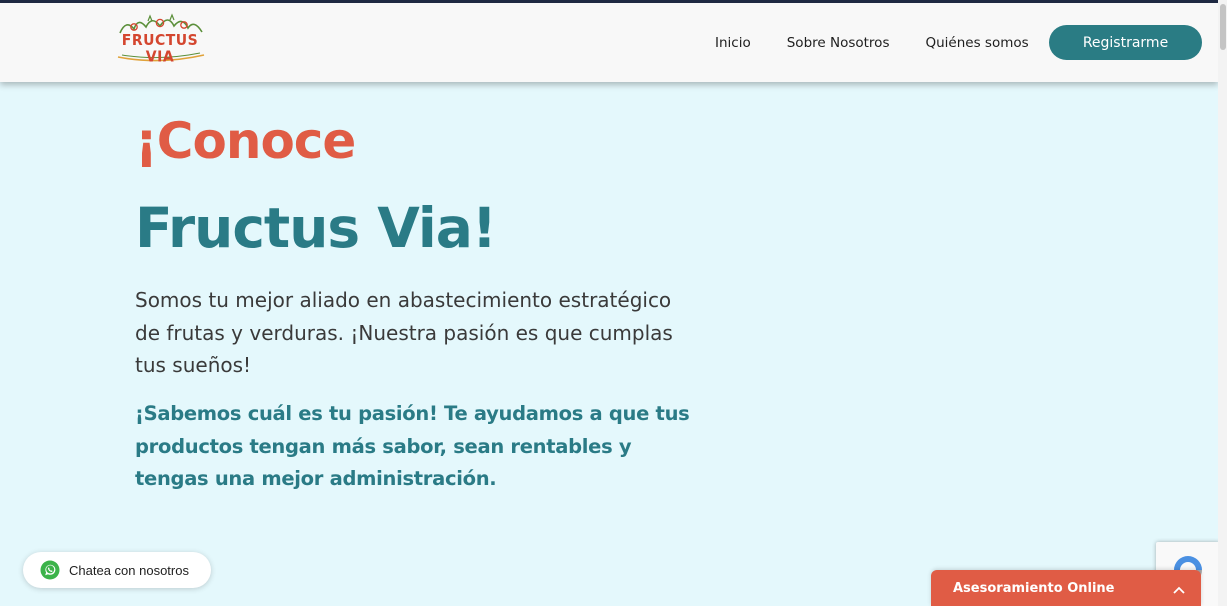  I want to click on nav-link-quienes-somos: Quiénes somos, so click(976, 43).